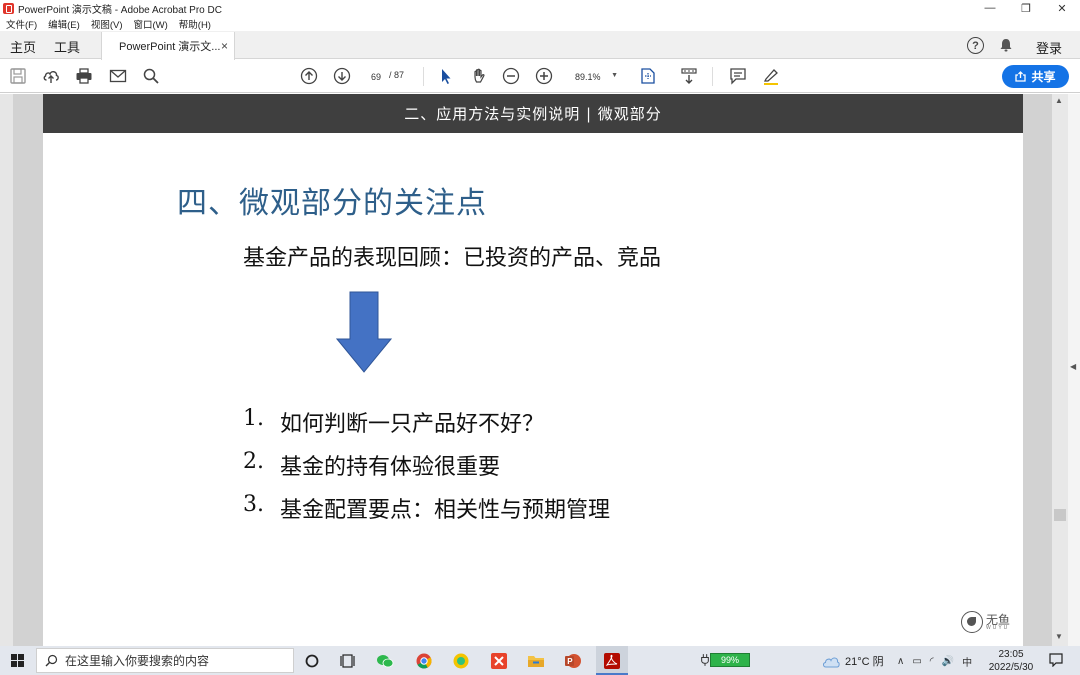  I want to click on help-icon: ?, so click(975, 45).